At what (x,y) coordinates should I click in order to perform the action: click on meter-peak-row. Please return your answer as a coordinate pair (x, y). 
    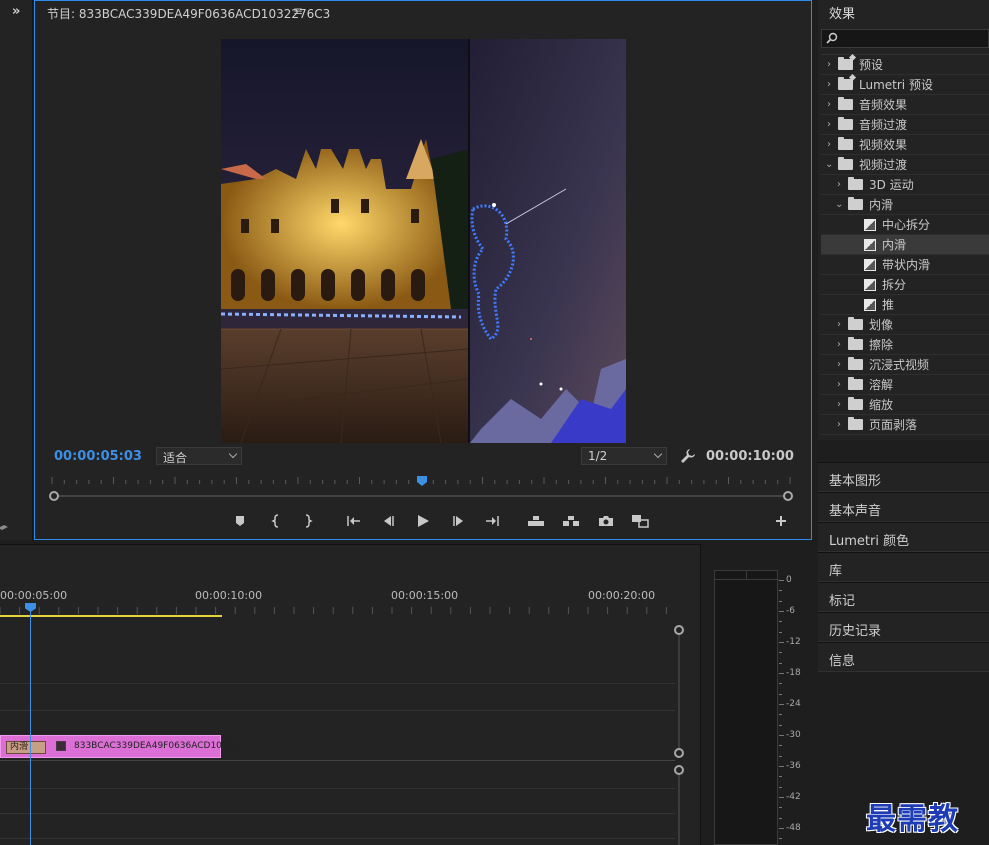
    Looking at the image, I should click on (747, 579).